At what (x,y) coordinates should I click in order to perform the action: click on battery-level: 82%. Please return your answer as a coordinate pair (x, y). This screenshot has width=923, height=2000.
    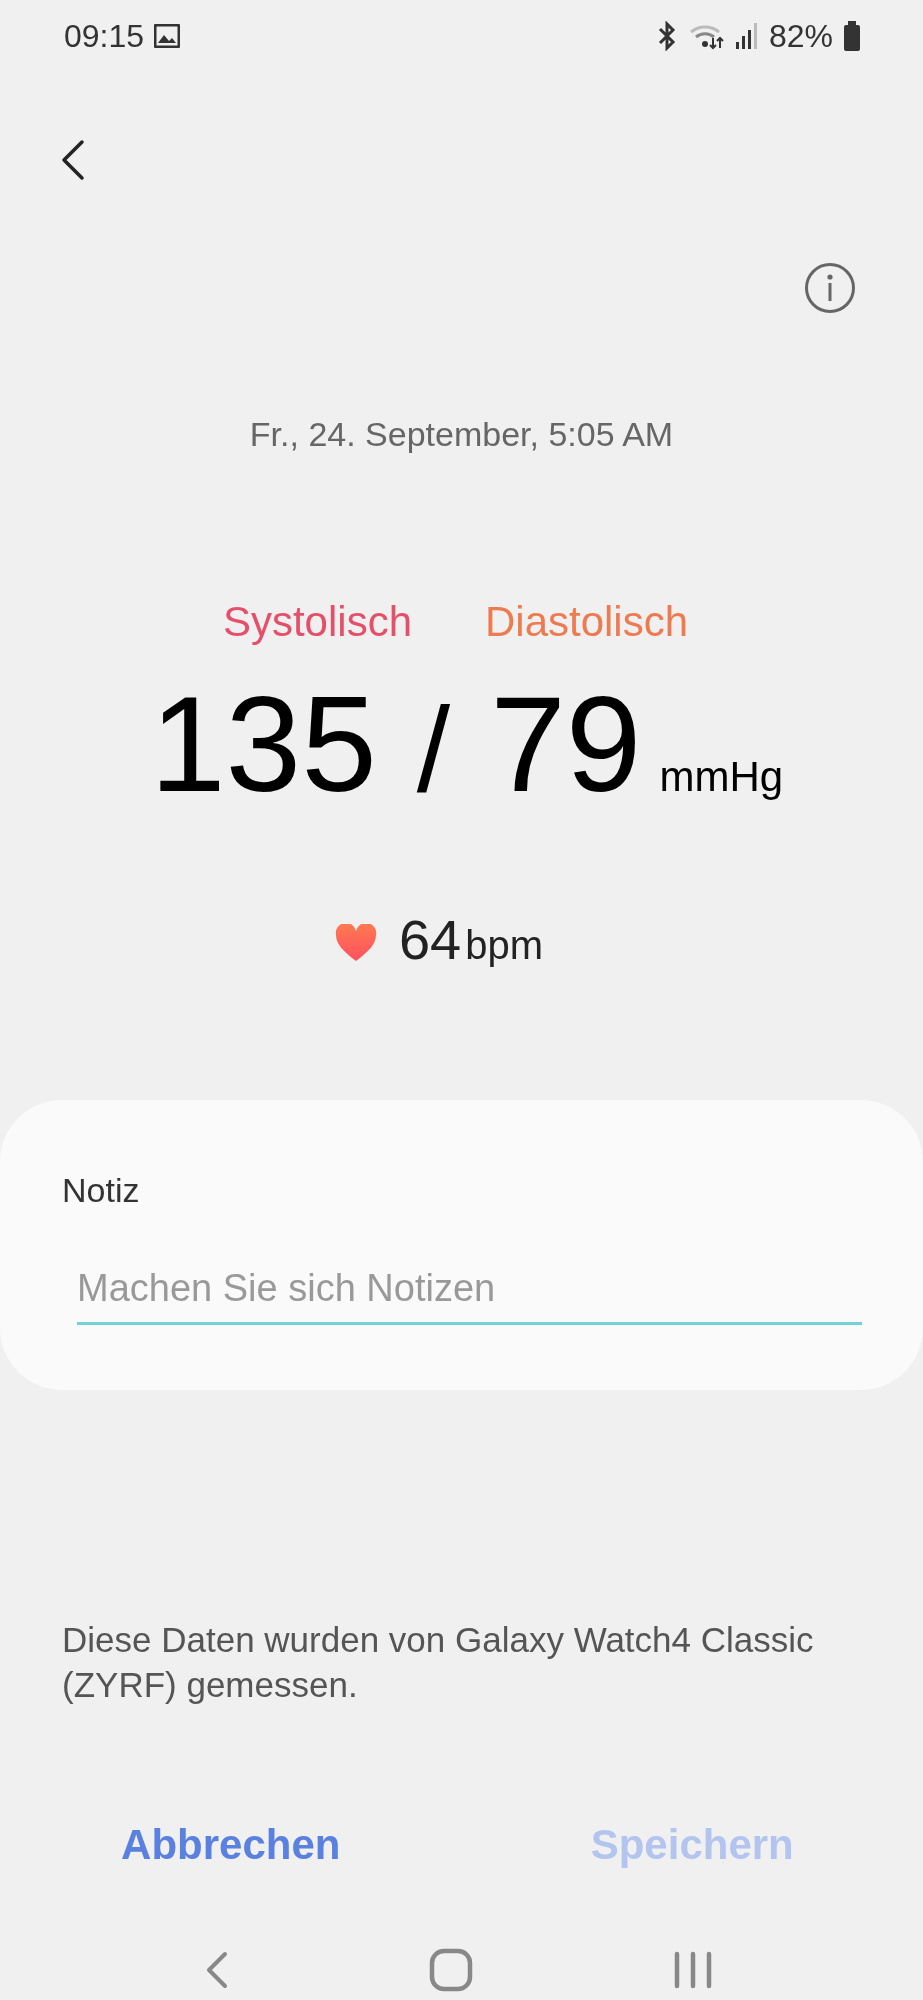
    Looking at the image, I should click on (800, 36).